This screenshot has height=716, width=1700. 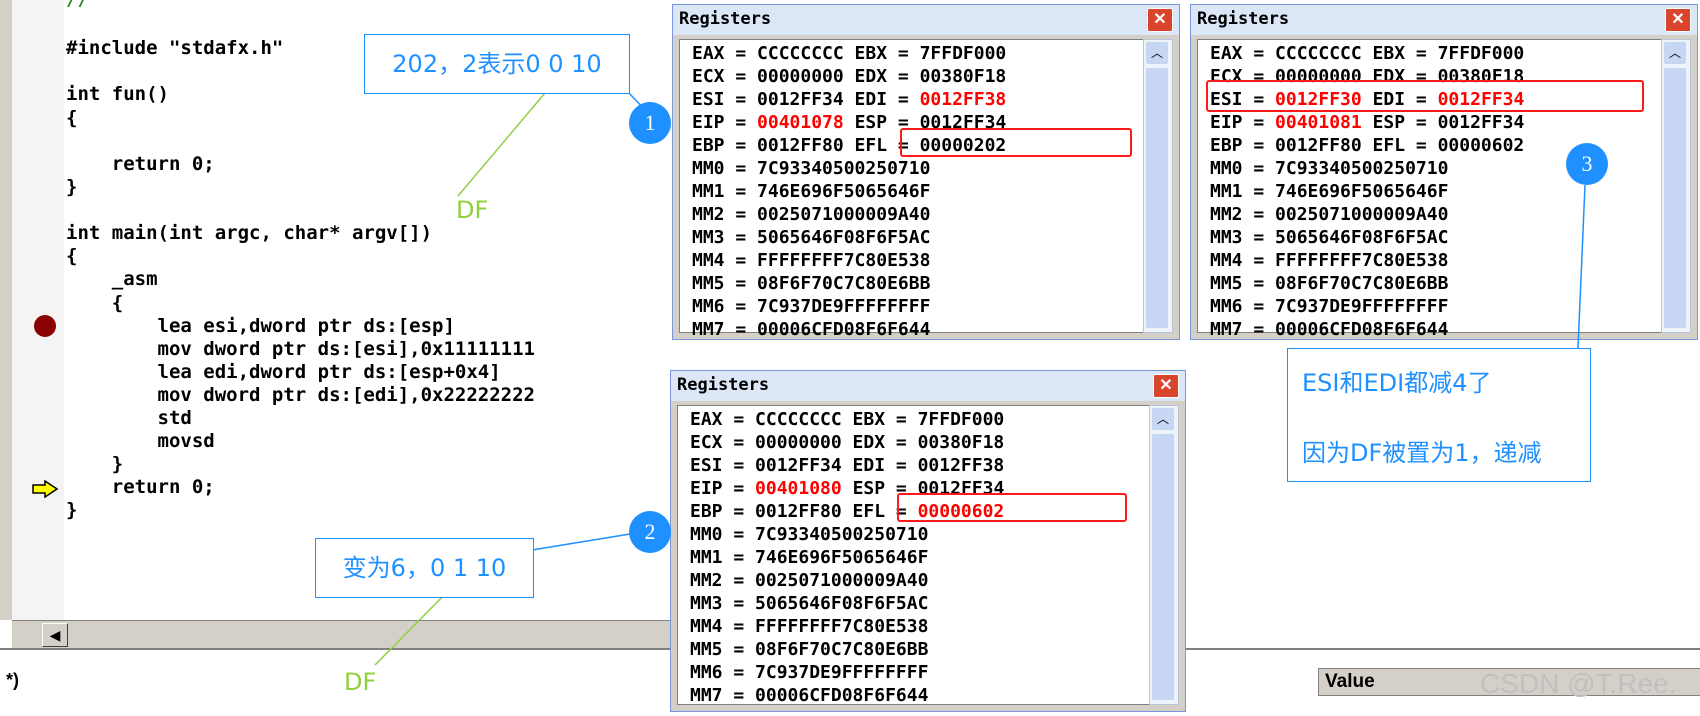 I want to click on annotation-text-3b: 因为DF被置为1，递减, so click(x=1422, y=453).